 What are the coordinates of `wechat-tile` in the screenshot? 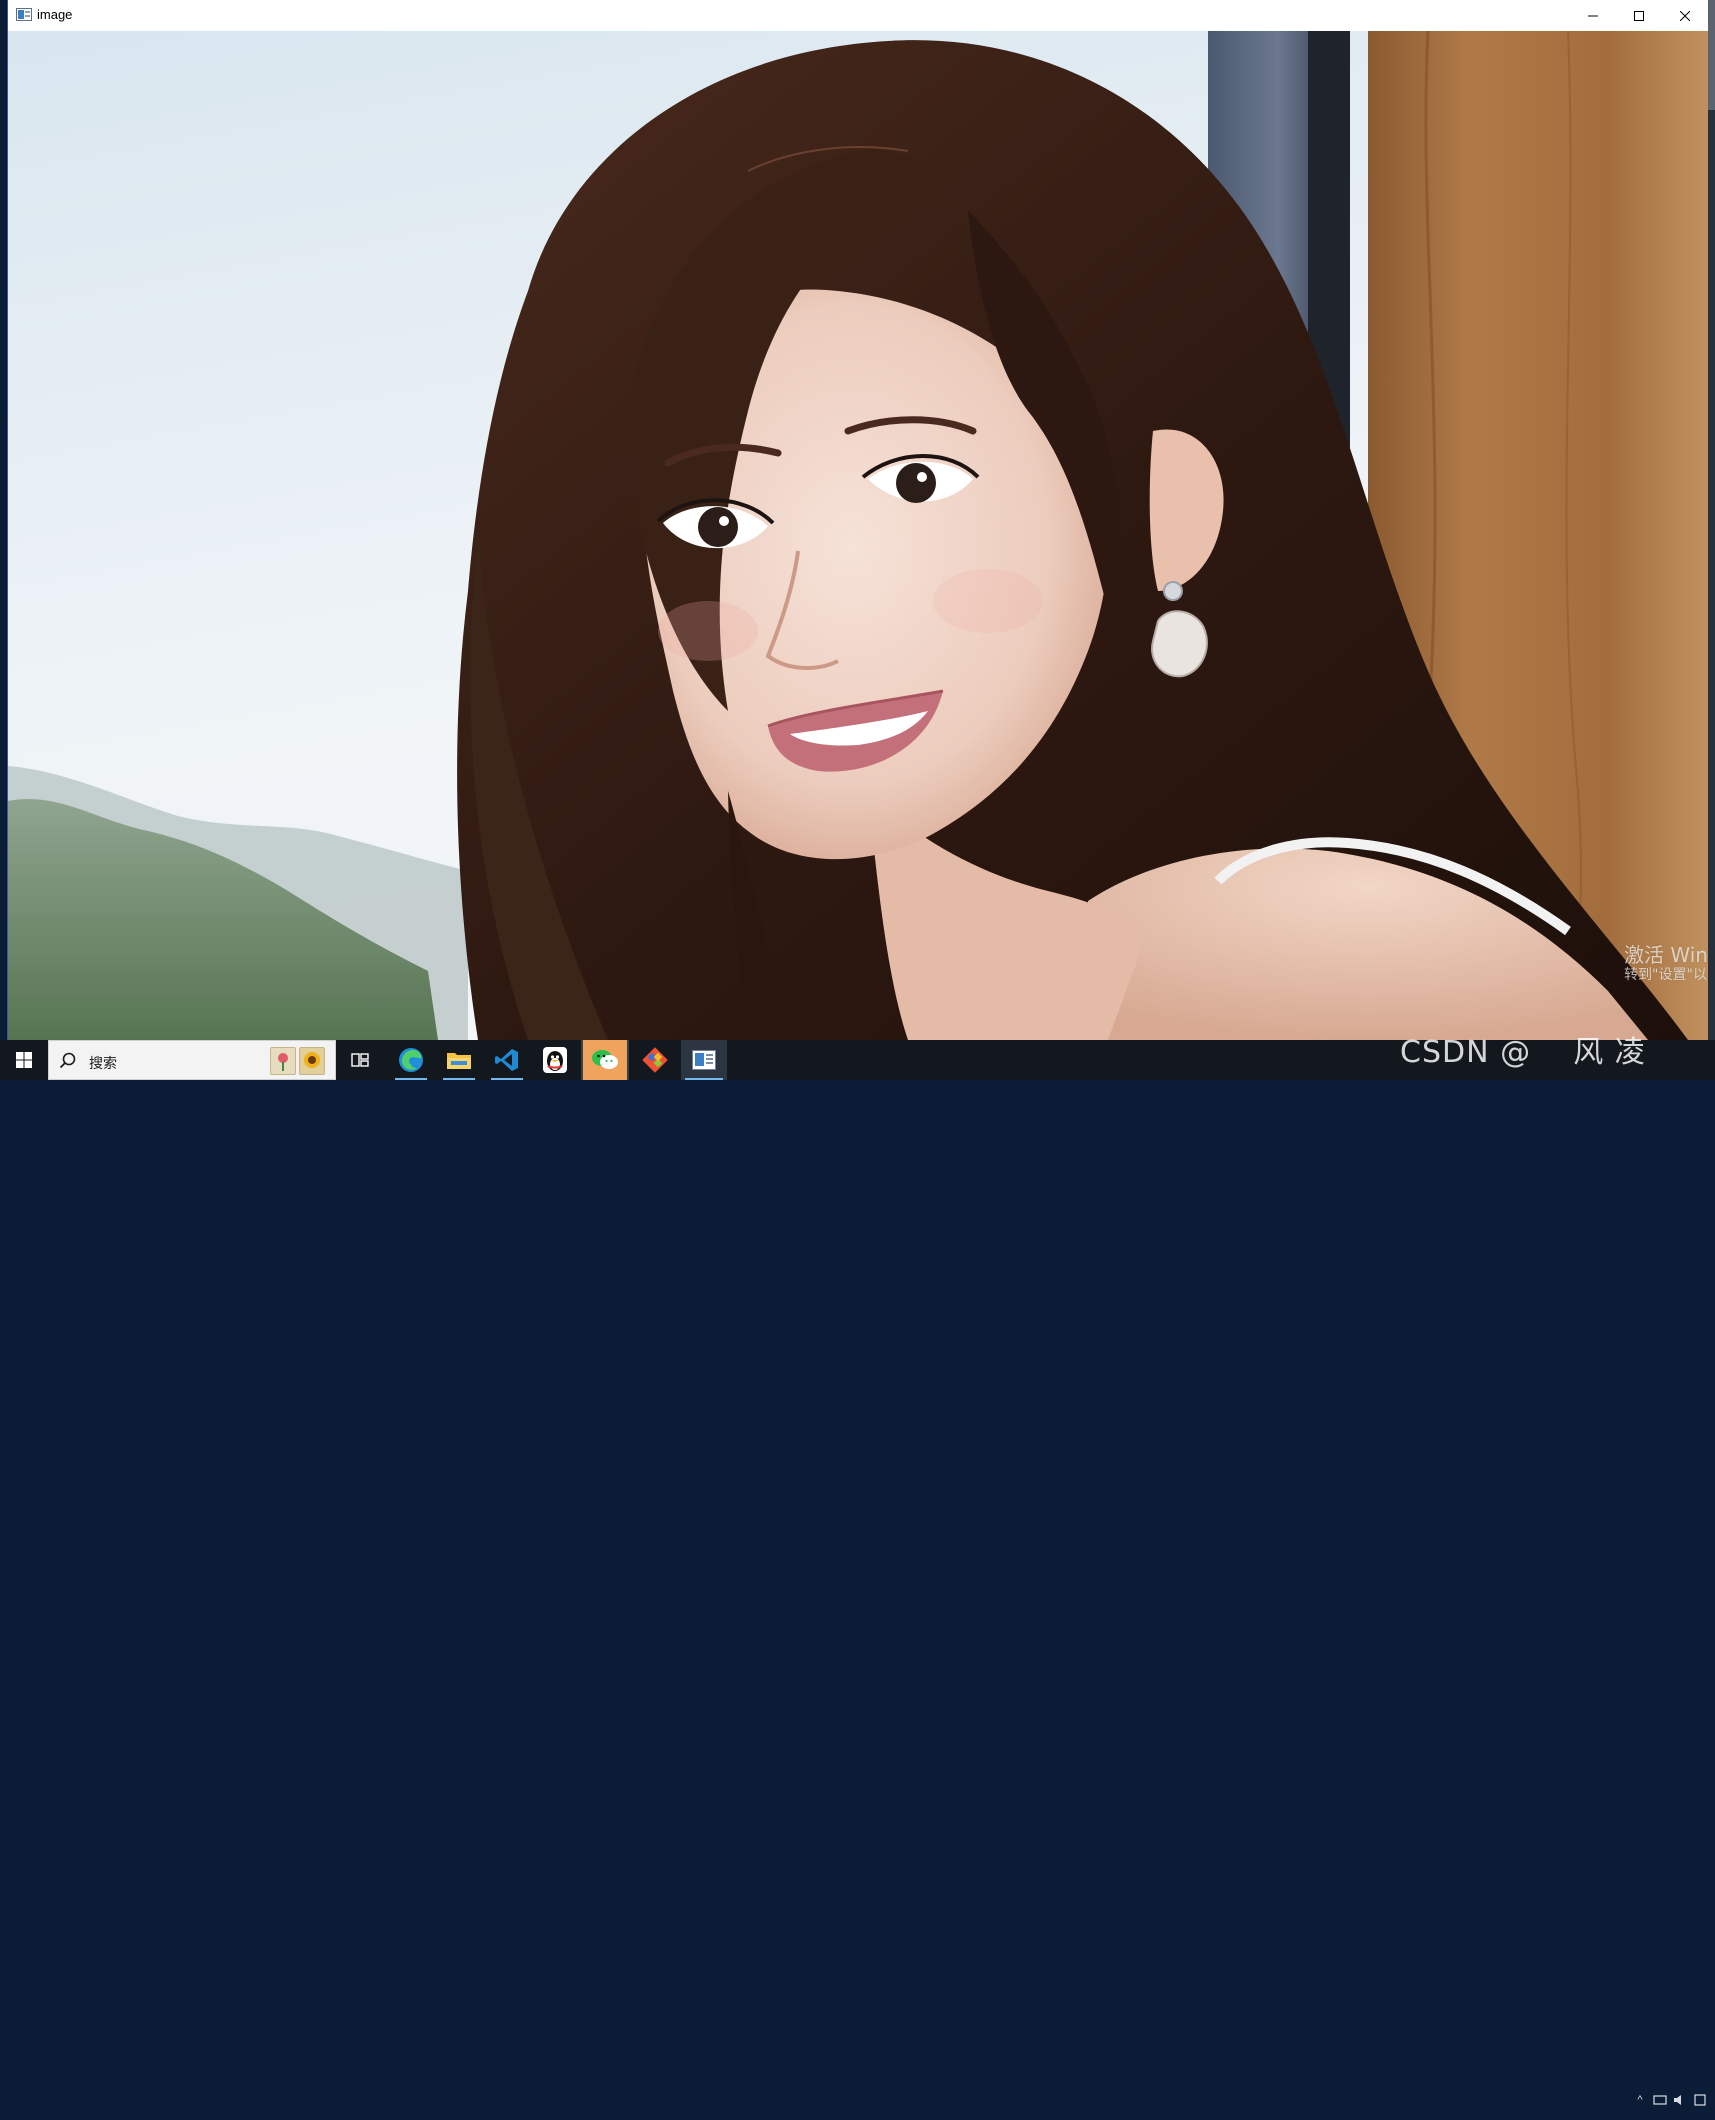 It's located at (605, 1060).